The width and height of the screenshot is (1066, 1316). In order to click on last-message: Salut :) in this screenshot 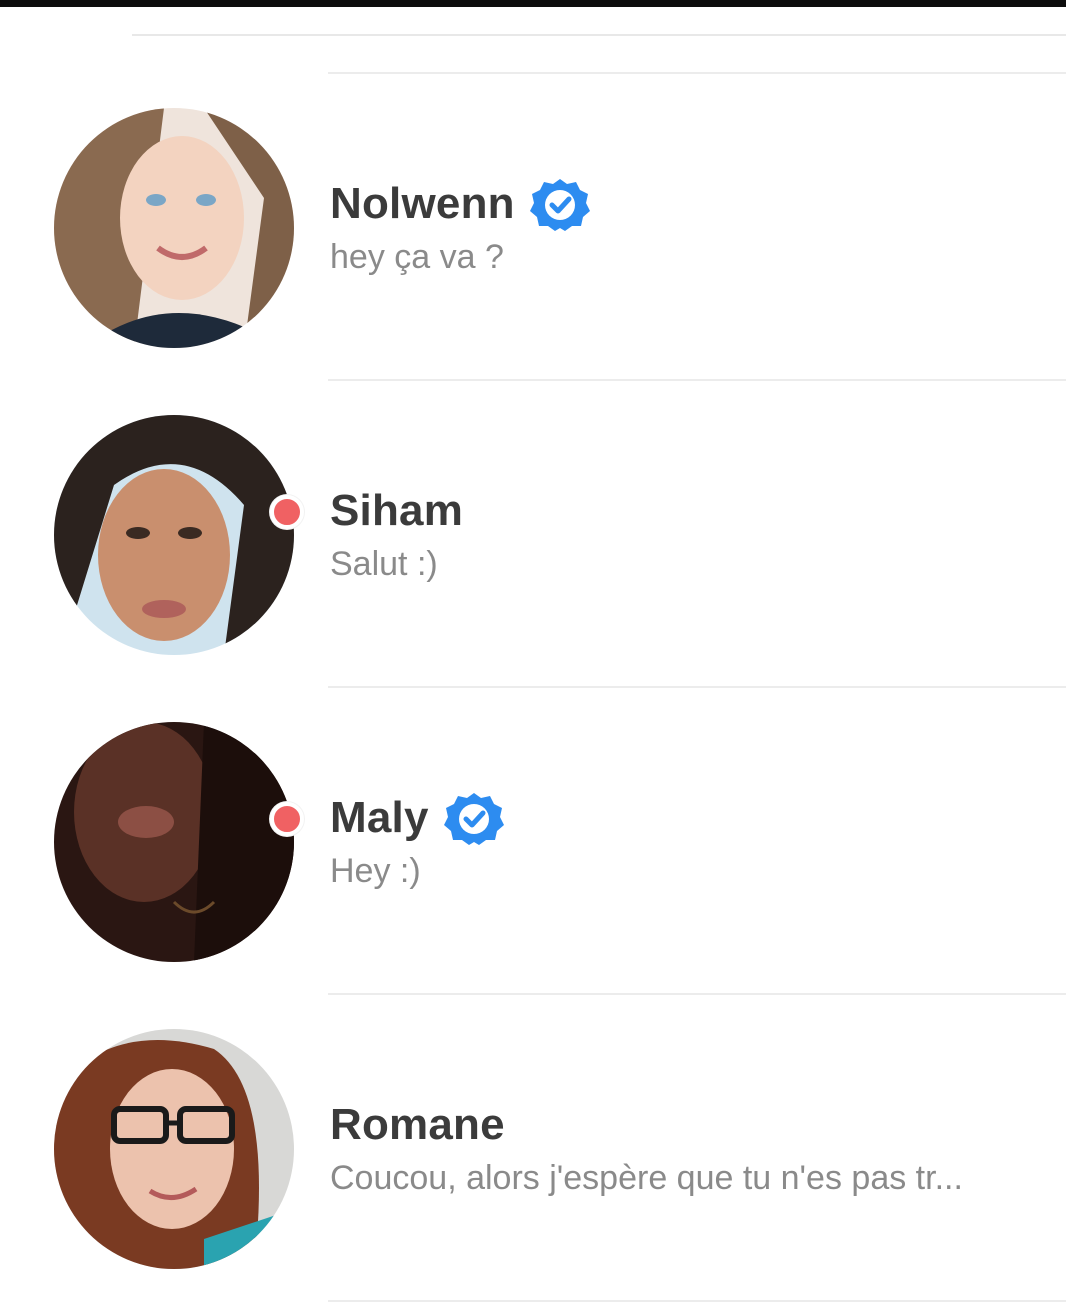, I will do `click(384, 564)`.